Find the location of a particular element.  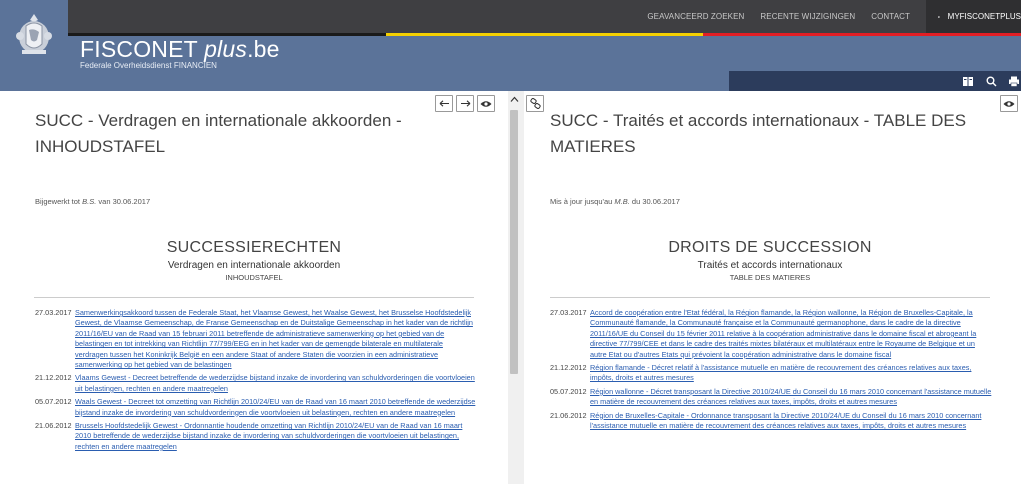

user-icon is located at coordinates (939, 16).